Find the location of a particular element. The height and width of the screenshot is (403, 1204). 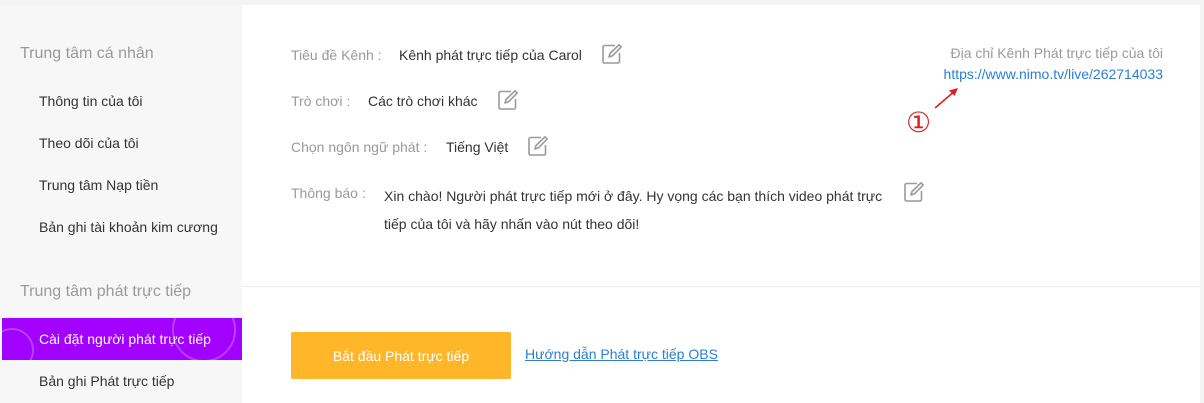

notice-label: Thông báo : is located at coordinates (328, 193).